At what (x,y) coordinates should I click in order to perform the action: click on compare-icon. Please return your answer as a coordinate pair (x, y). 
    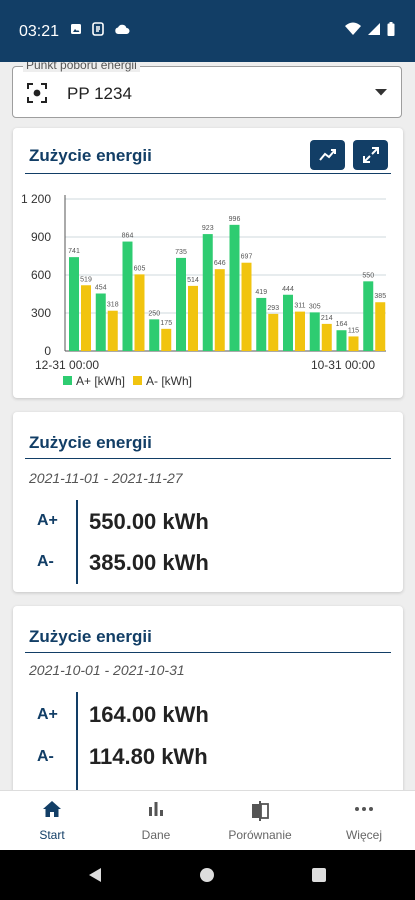
    Looking at the image, I should click on (260, 811).